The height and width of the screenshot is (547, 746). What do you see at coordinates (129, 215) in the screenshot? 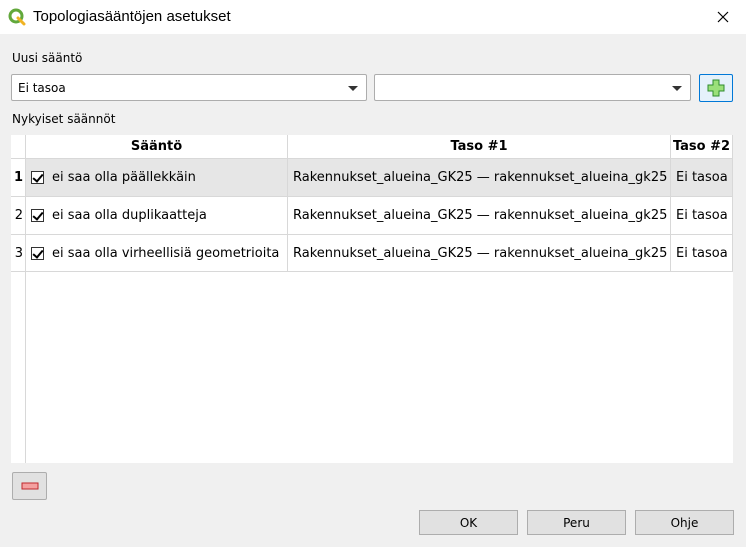
I see `rule-name: ei saa olla duplikaatteja` at bounding box center [129, 215].